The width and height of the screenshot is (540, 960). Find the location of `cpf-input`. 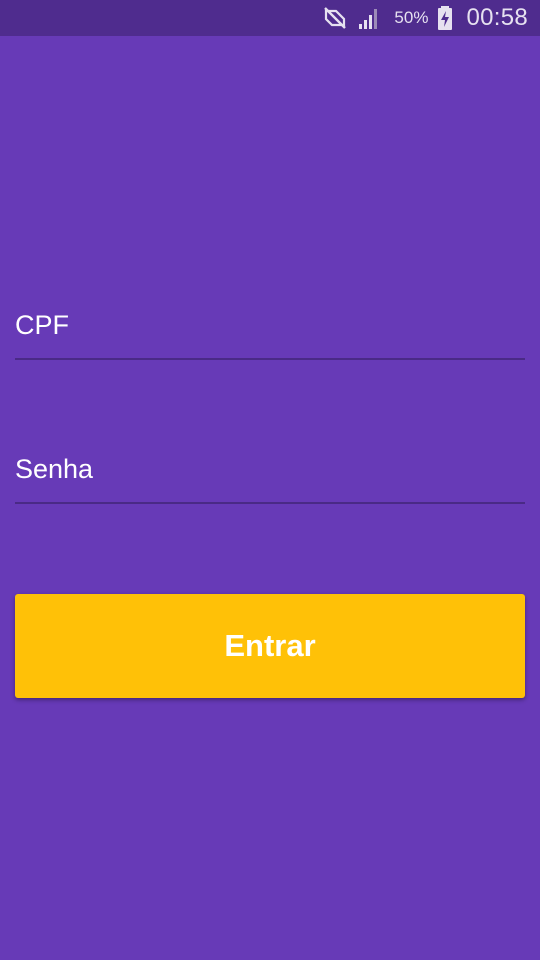

cpf-input is located at coordinates (270, 325).